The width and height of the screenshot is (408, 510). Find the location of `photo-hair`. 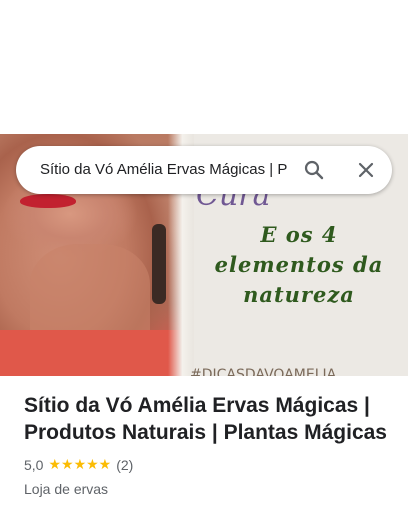

photo-hair is located at coordinates (159, 264).